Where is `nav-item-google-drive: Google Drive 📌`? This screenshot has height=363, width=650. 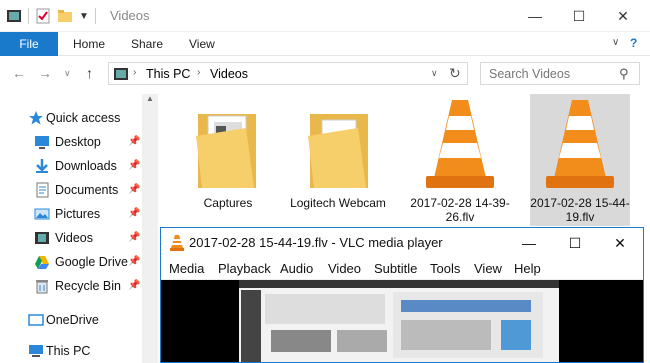
nav-item-google-drive: Google Drive 📌 is located at coordinates (72, 262).